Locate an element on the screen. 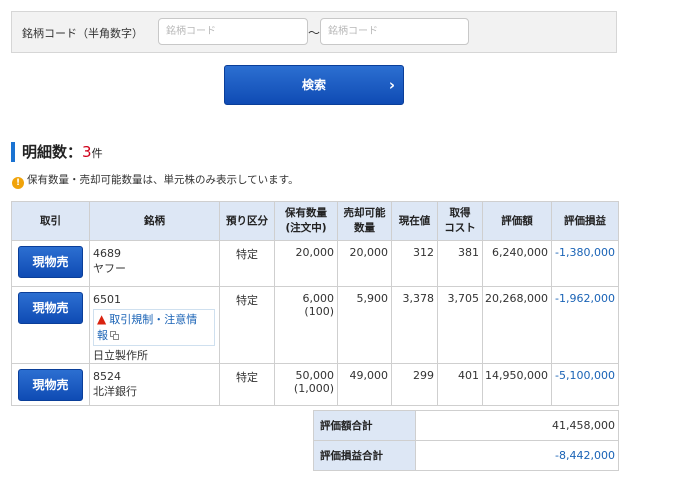 The width and height of the screenshot is (680, 480). stock-cell: 8524 北洋銀行 is located at coordinates (154, 384).